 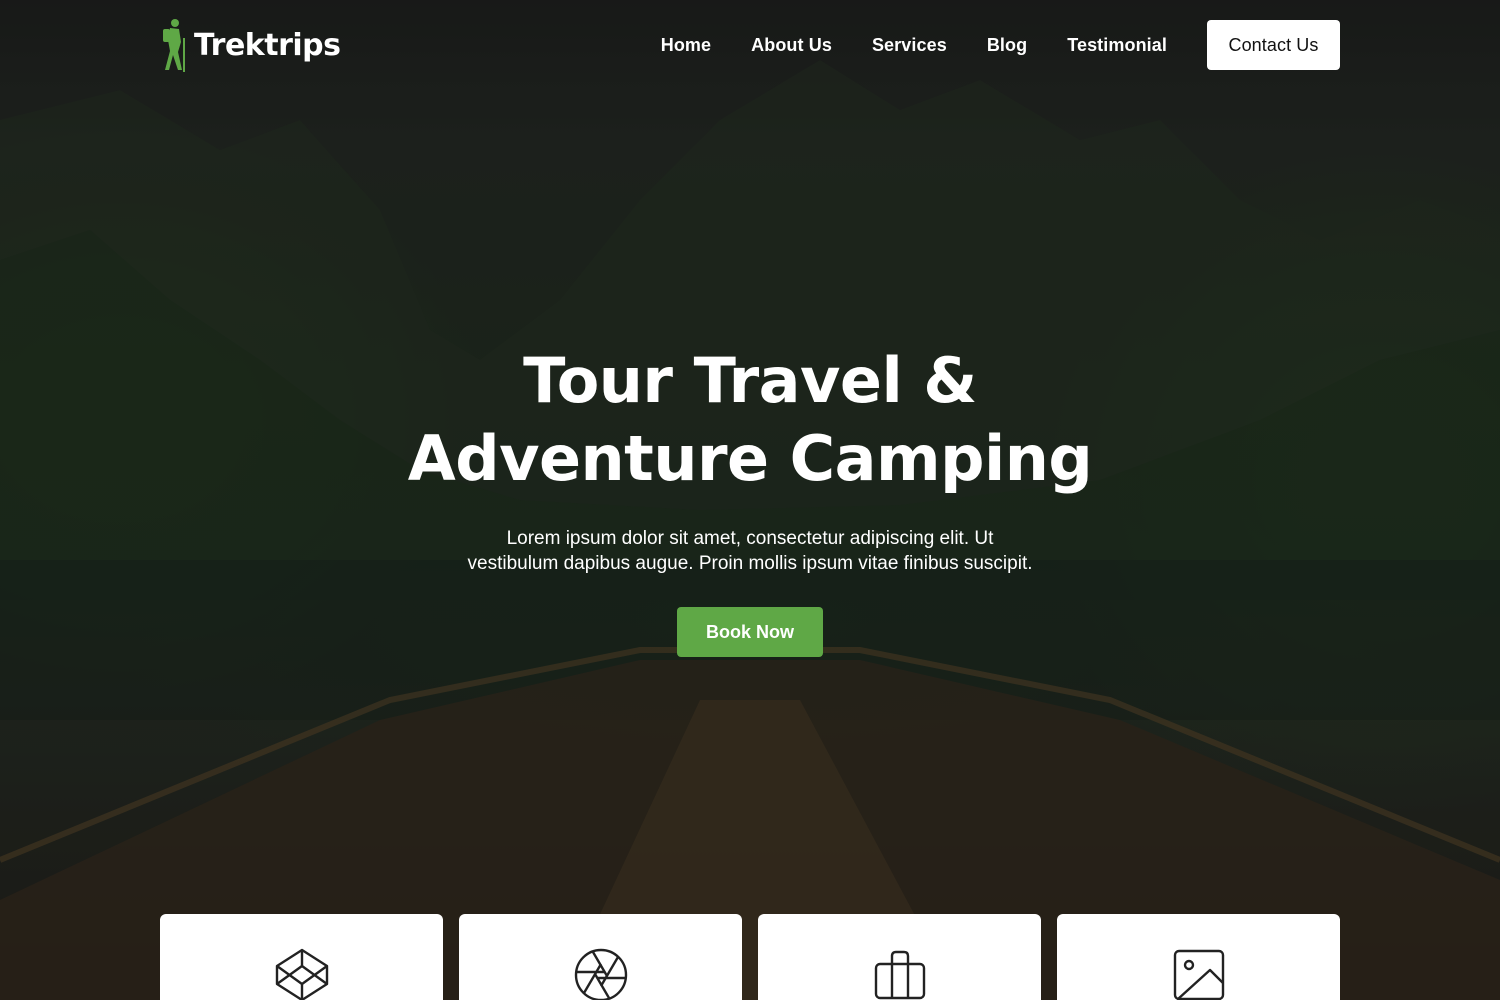 I want to click on briefcase-icon, so click(x=900, y=974).